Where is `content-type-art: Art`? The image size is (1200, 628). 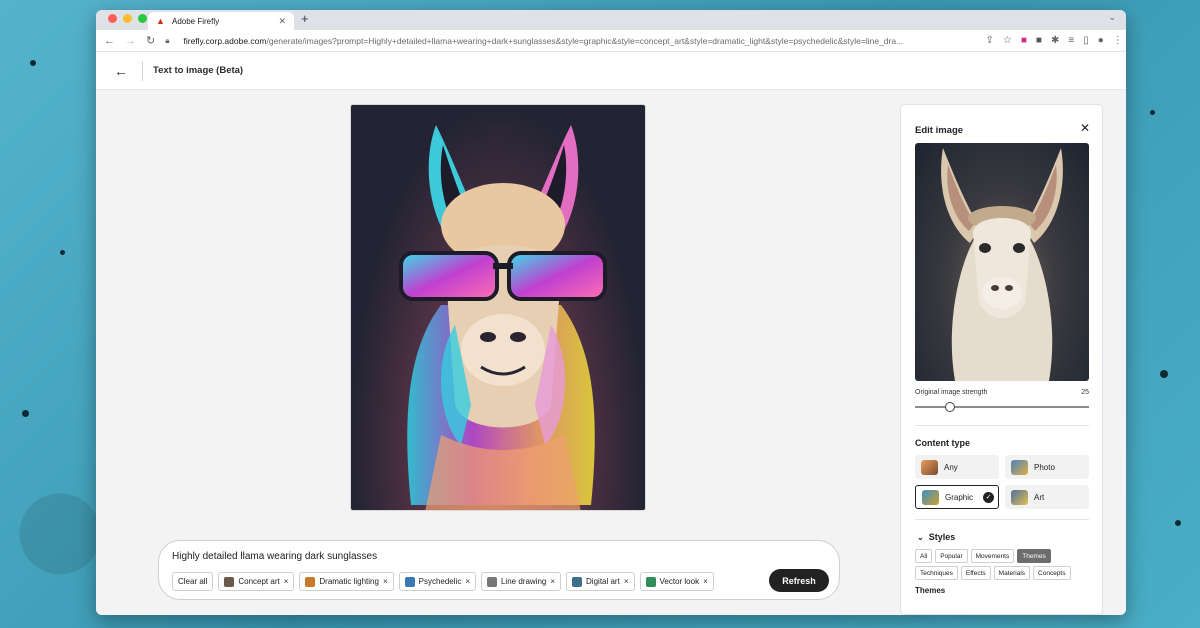 content-type-art: Art is located at coordinates (1047, 497).